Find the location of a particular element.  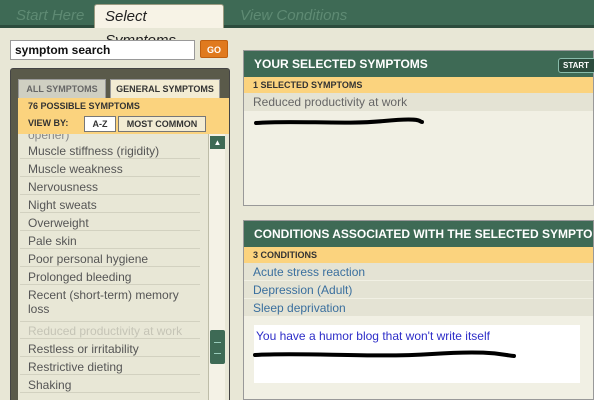

symptom-item: Restrictive dieting is located at coordinates (110, 367).